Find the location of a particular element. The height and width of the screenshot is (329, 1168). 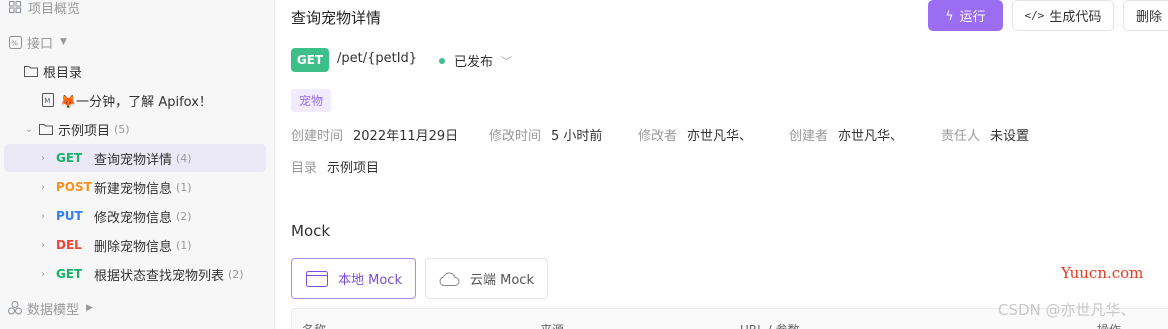

sidebar-item-doc: M 🦊一分钟，了解 Apifox！ is located at coordinates (137, 100).